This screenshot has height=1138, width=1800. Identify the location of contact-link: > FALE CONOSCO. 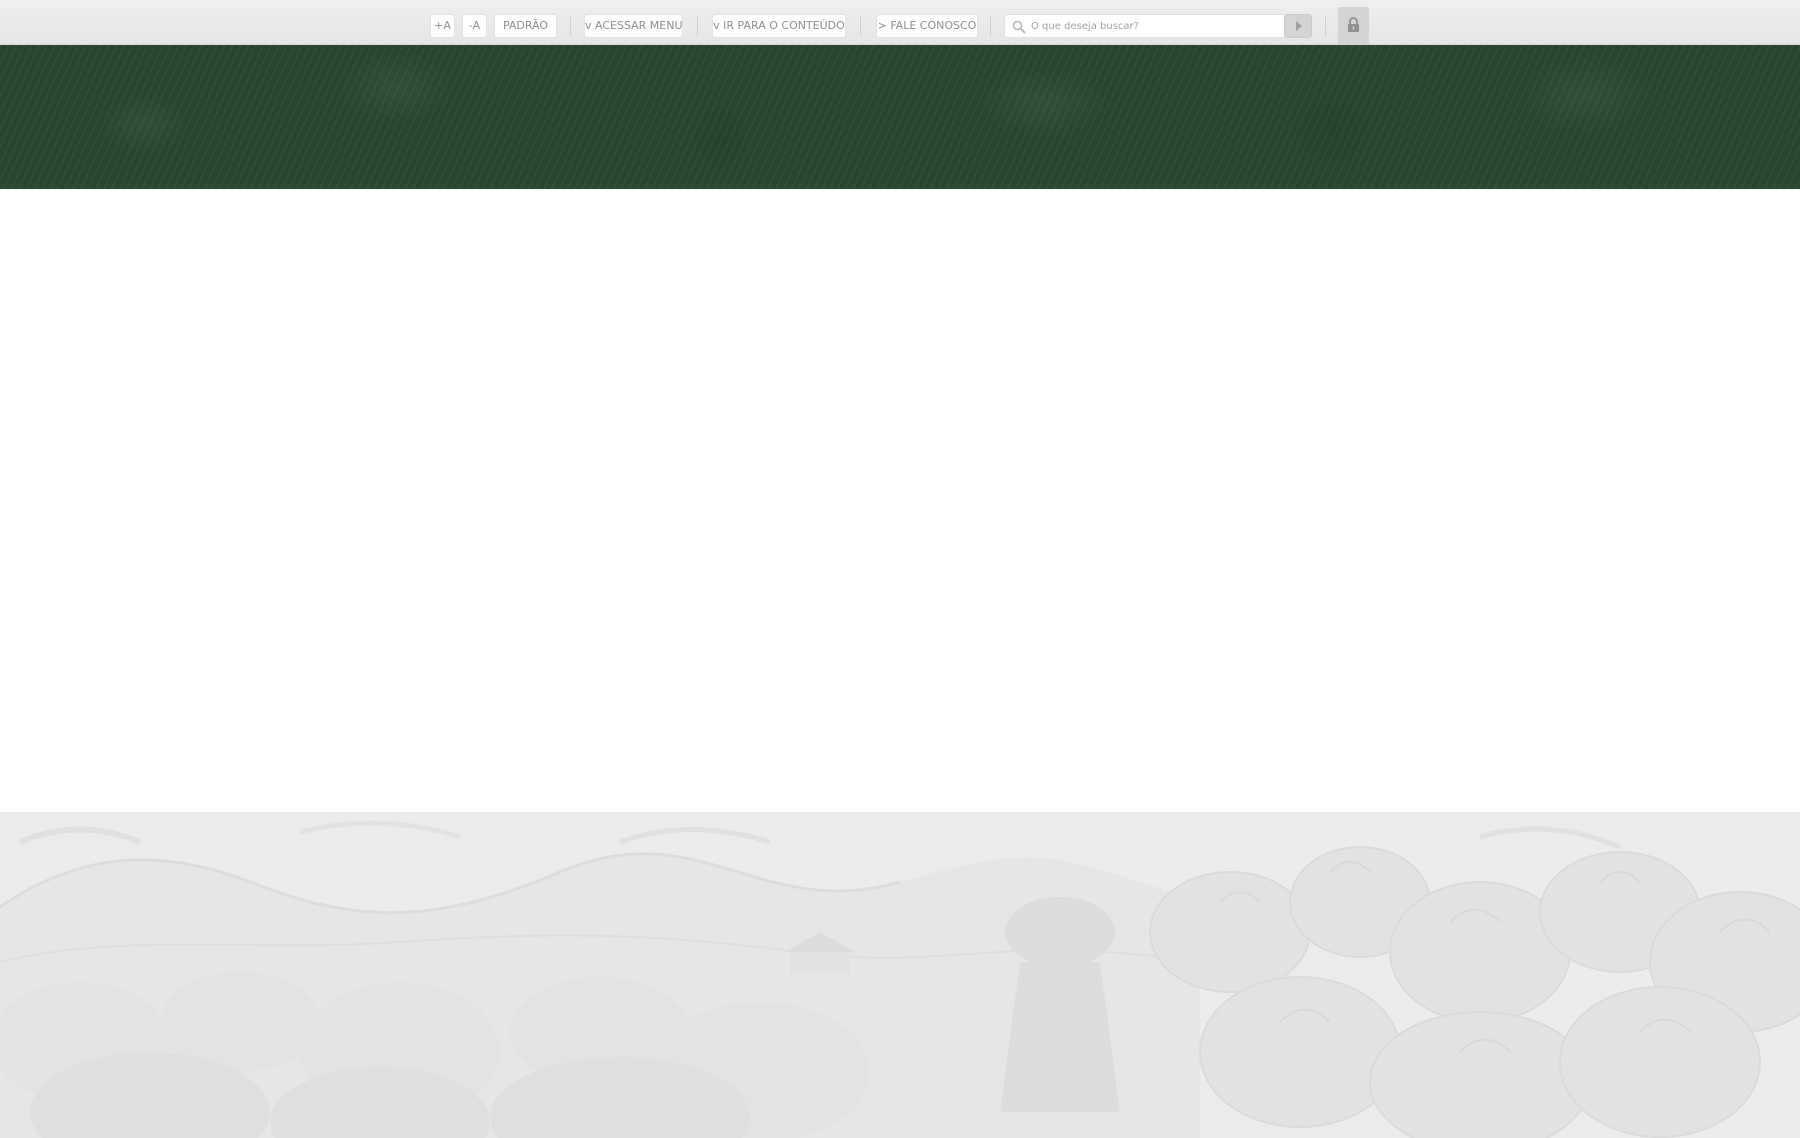
(927, 26).